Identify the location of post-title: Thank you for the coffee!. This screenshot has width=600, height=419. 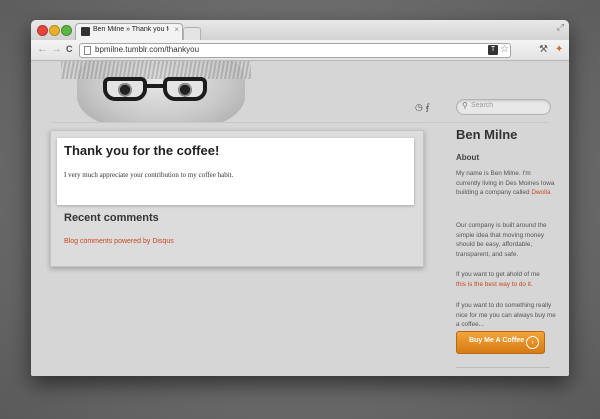
(142, 150).